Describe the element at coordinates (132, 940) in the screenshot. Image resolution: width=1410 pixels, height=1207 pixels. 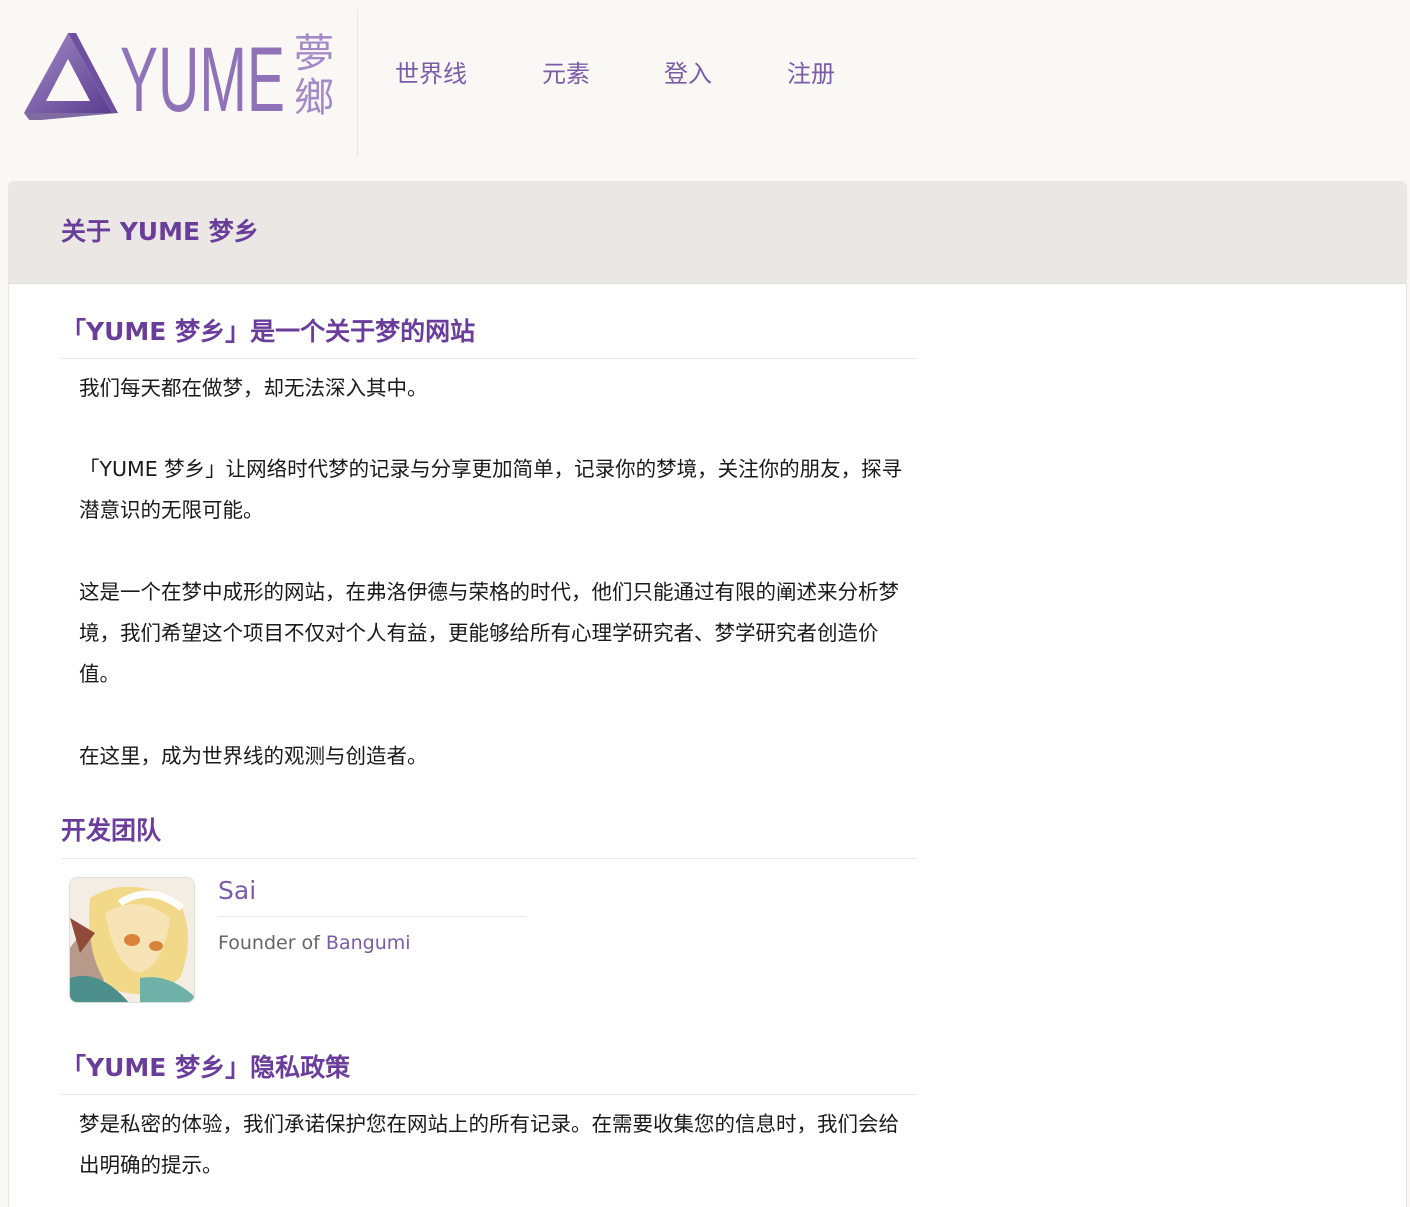
I see `avatar` at that location.